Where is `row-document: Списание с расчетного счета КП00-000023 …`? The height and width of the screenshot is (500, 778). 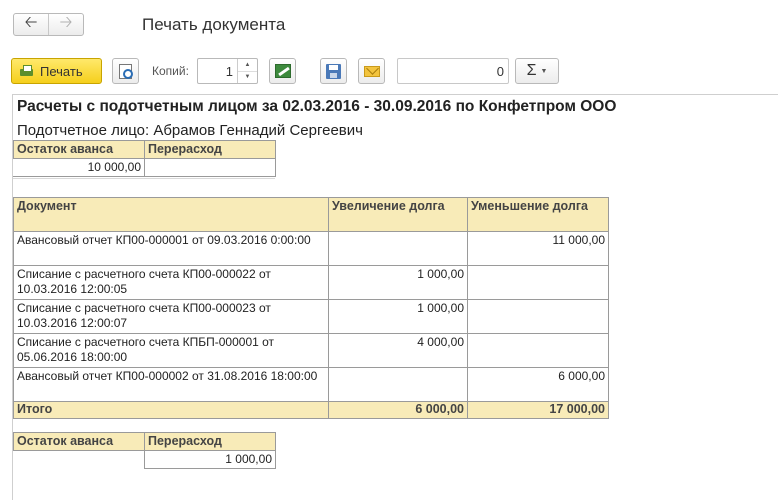 row-document: Списание с расчетного счета КП00-000023 … is located at coordinates (171, 316).